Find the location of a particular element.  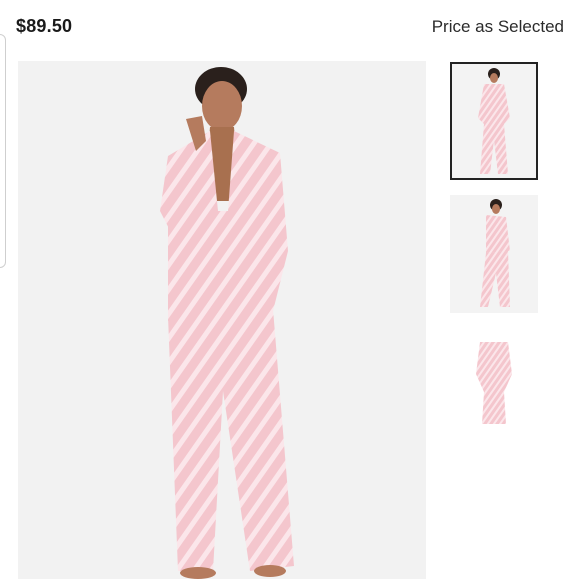

thumbnail-front is located at coordinates (494, 121).